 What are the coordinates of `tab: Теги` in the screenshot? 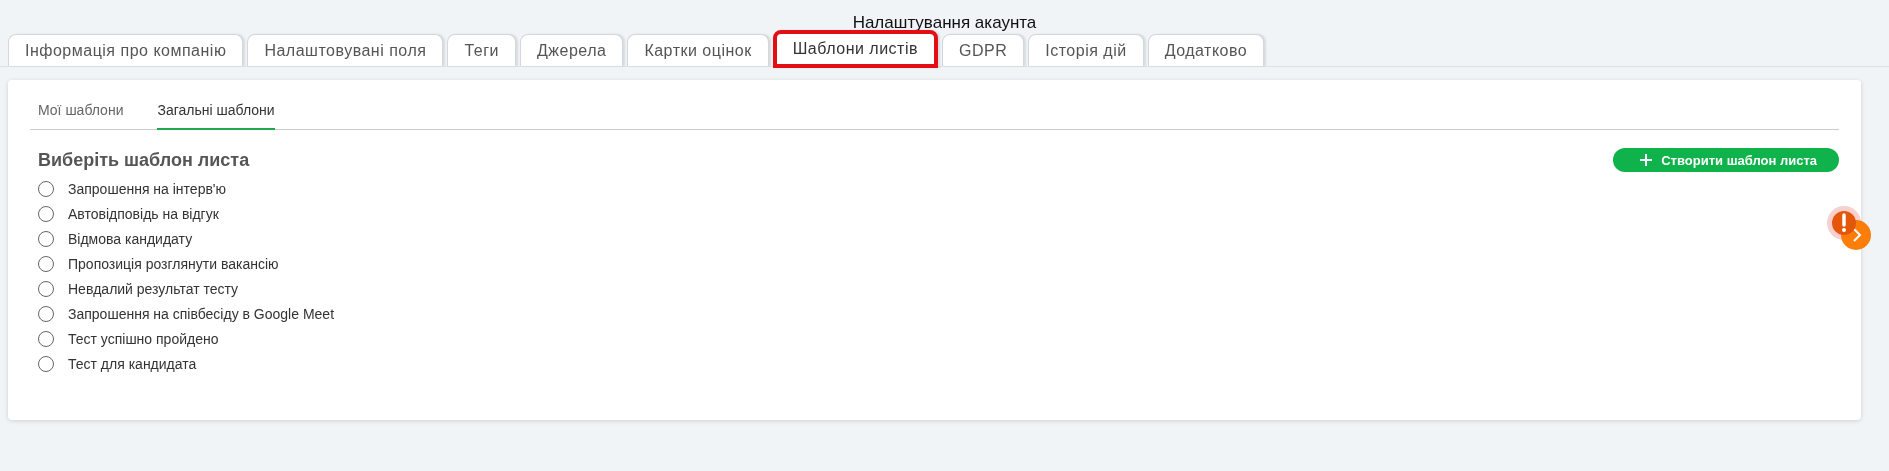 It's located at (481, 50).